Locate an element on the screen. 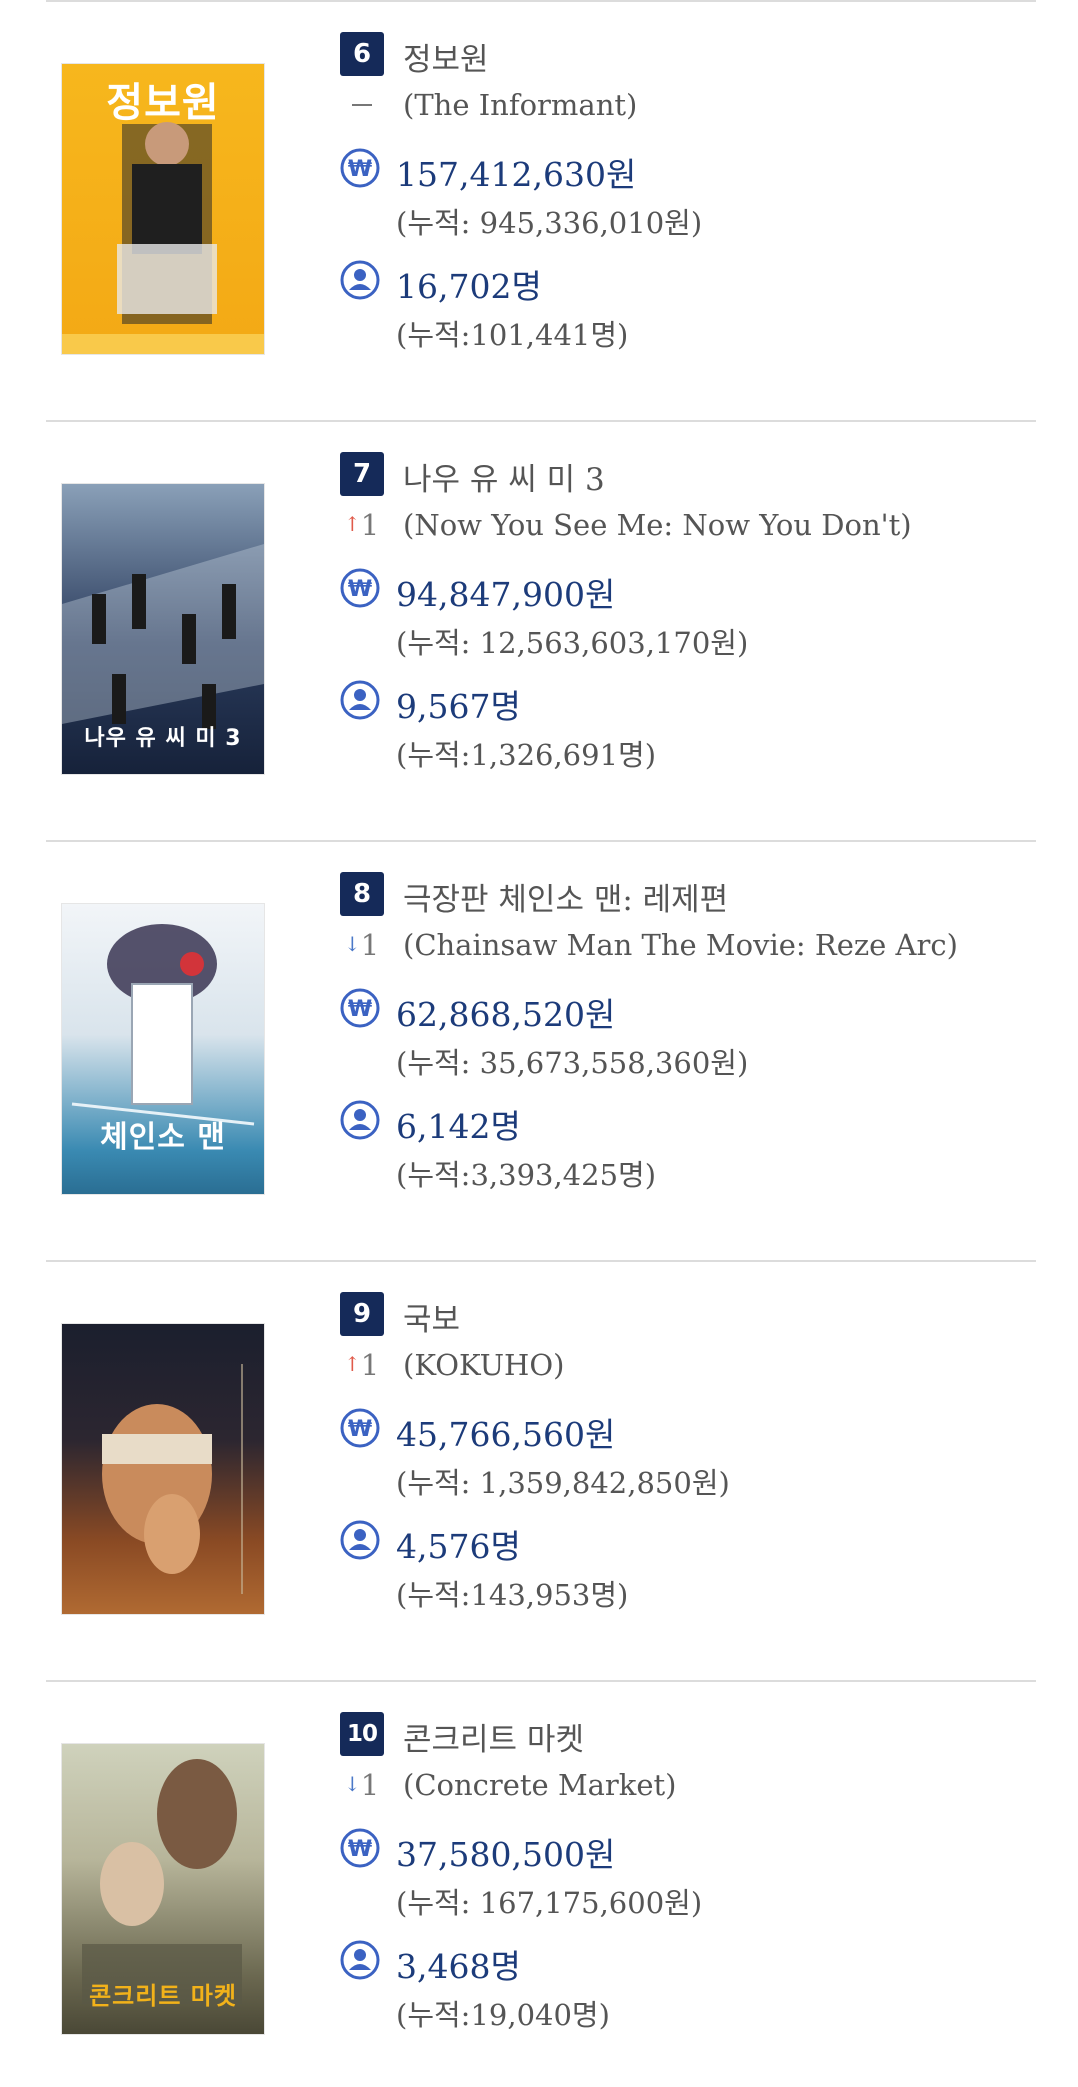 Image resolution: width=1078 pixels, height=2087 pixels. movie-poster: 국보 is located at coordinates (163, 1469).